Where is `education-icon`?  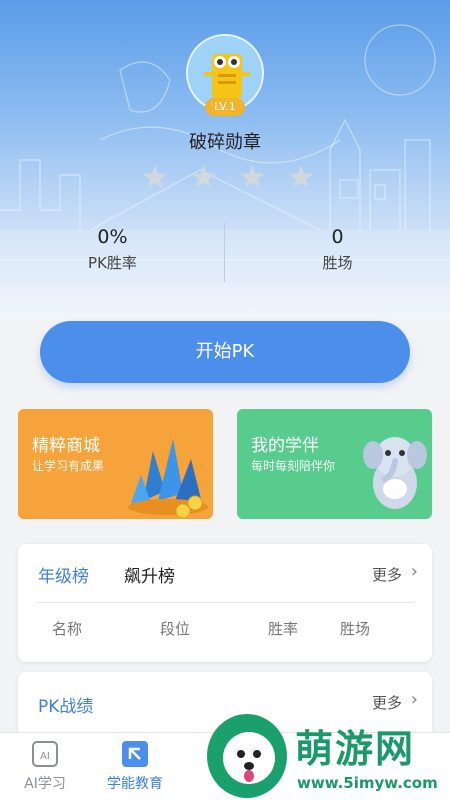
education-icon is located at coordinates (135, 754).